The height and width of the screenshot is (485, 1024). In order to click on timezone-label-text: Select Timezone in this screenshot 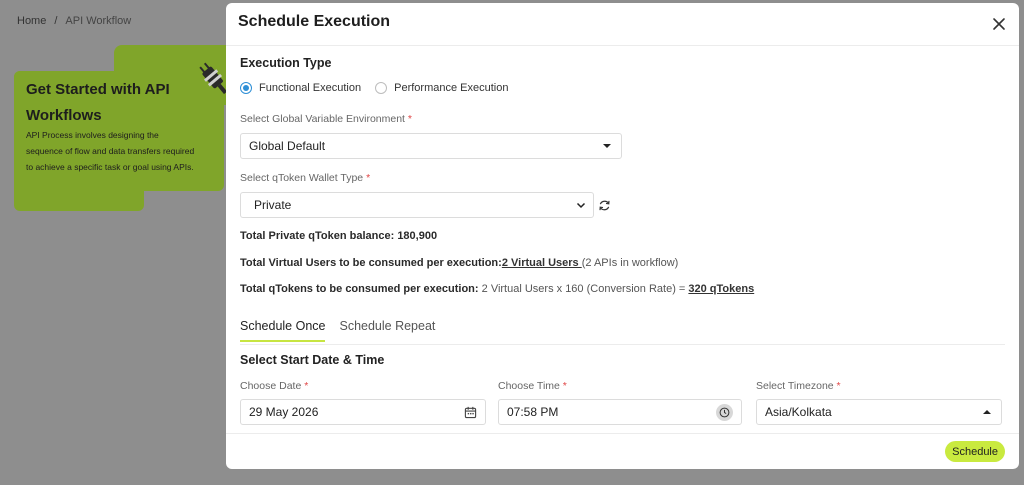, I will do `click(795, 386)`.